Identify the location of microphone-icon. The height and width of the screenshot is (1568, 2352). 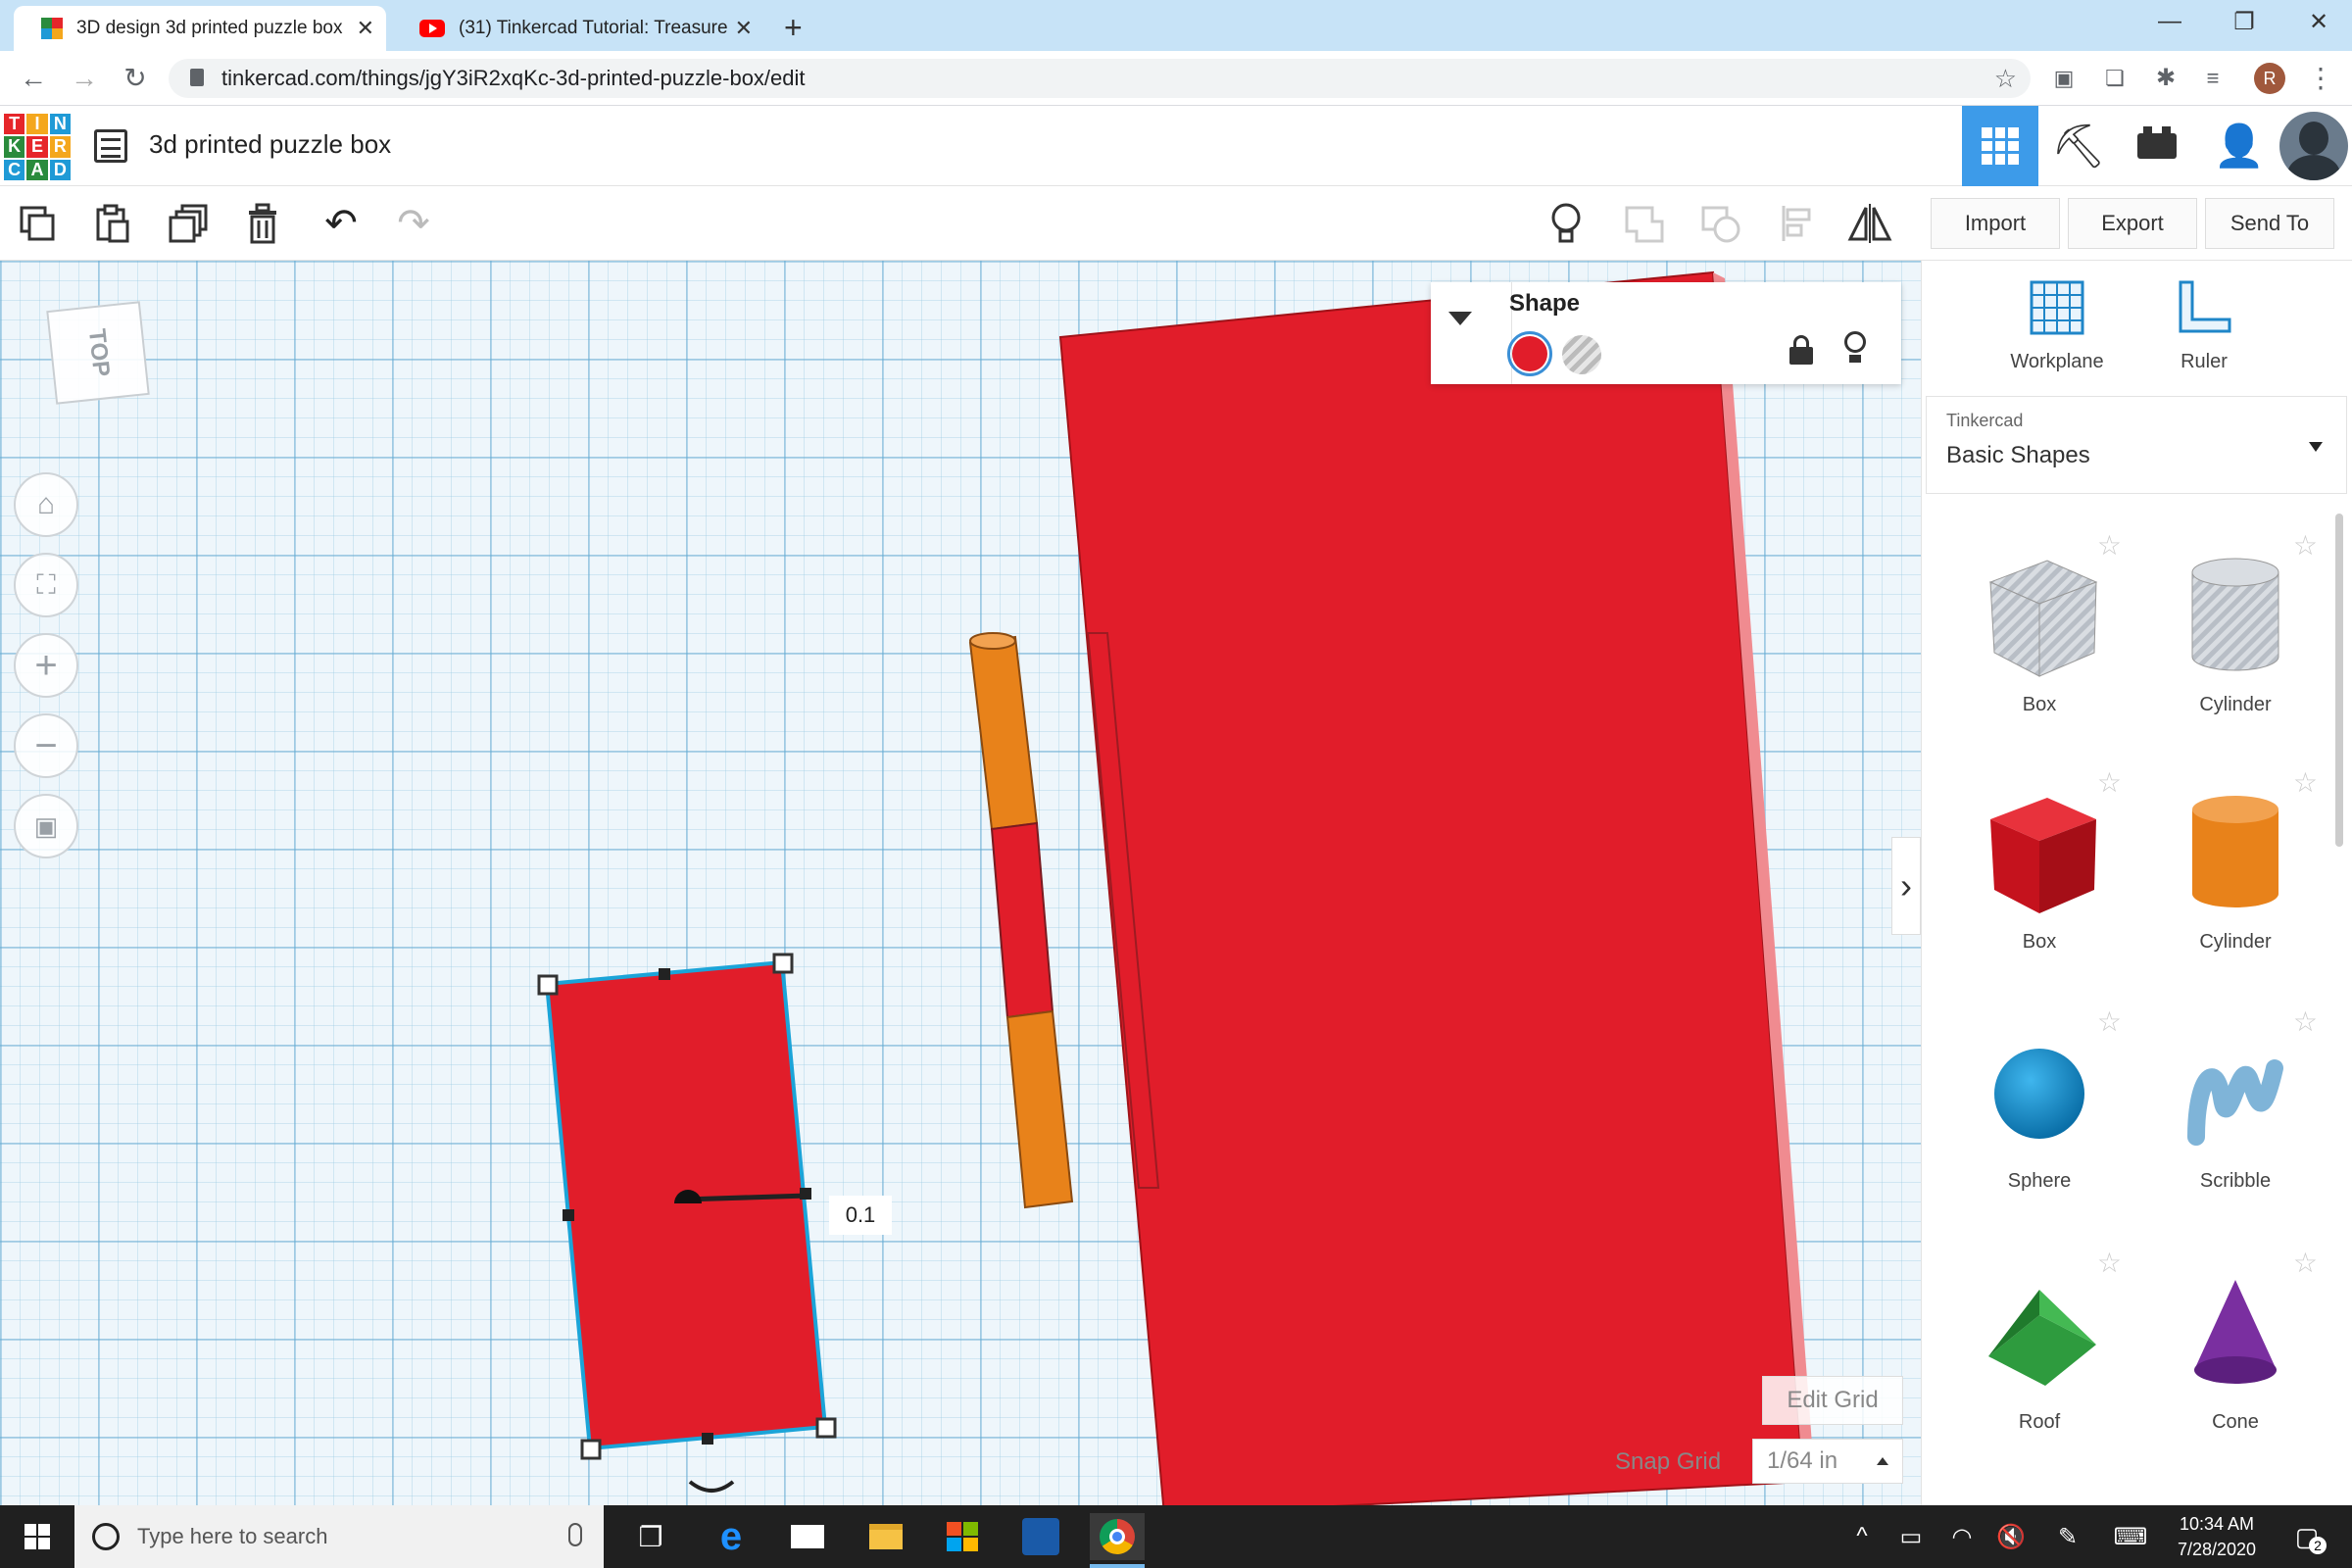
(575, 1534).